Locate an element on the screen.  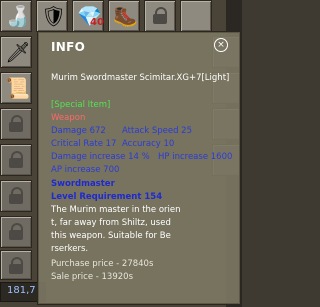
inventory-slot: 💎 40 is located at coordinates (88, 16).